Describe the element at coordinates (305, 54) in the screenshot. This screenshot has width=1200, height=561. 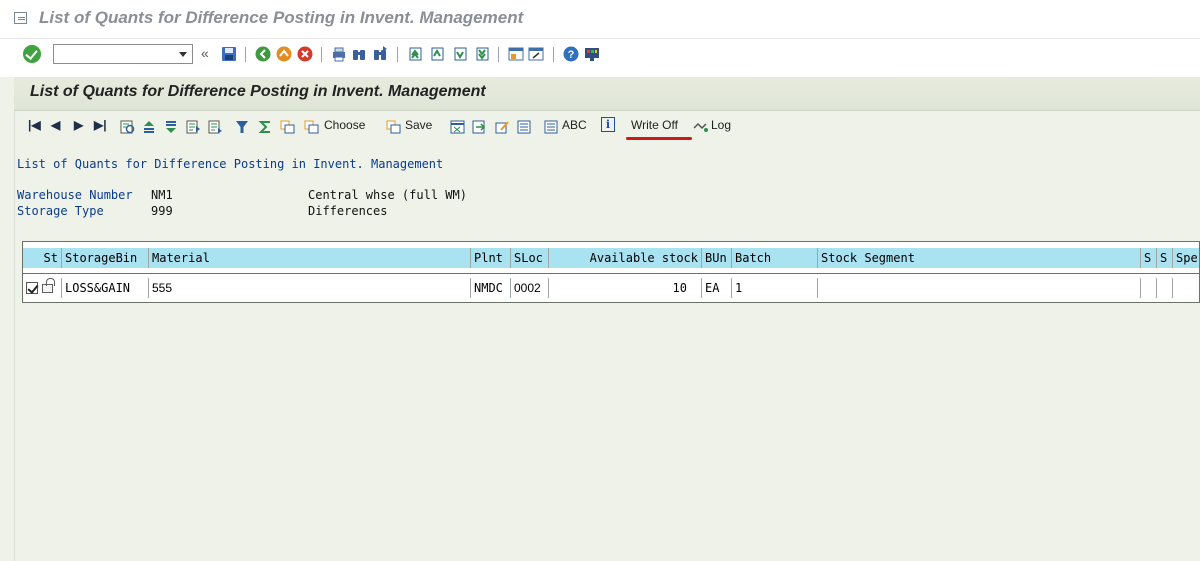
I see `cancel-icon` at that location.